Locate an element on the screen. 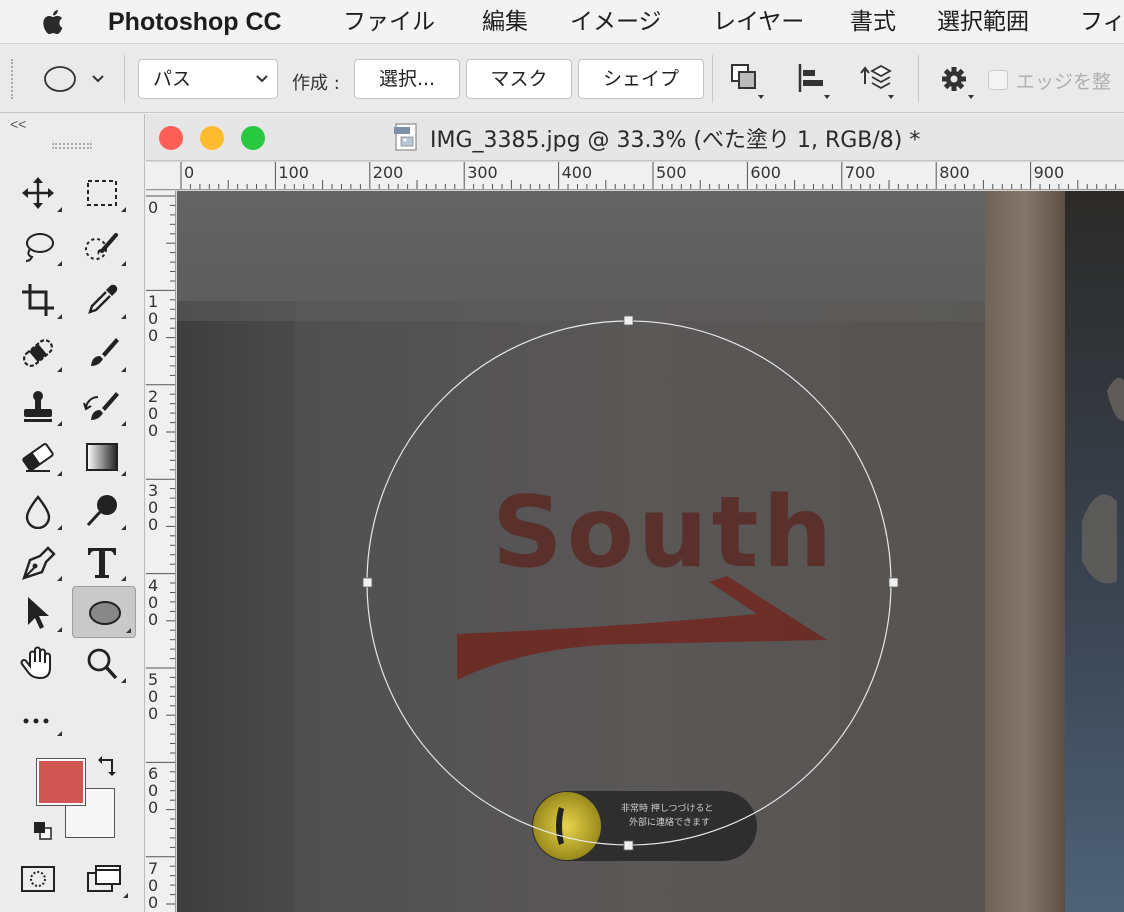 Image resolution: width=1124 pixels, height=912 pixels. swap-colors-icon is located at coordinates (108, 766).